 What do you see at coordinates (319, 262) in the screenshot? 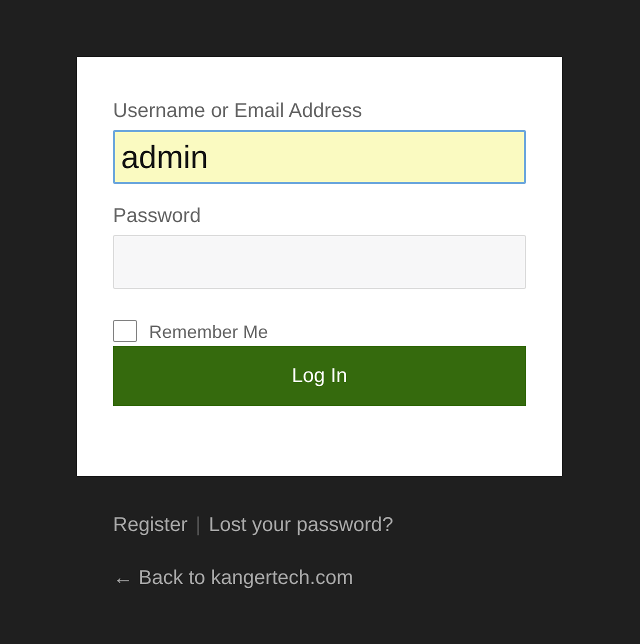
I see `password-field` at bounding box center [319, 262].